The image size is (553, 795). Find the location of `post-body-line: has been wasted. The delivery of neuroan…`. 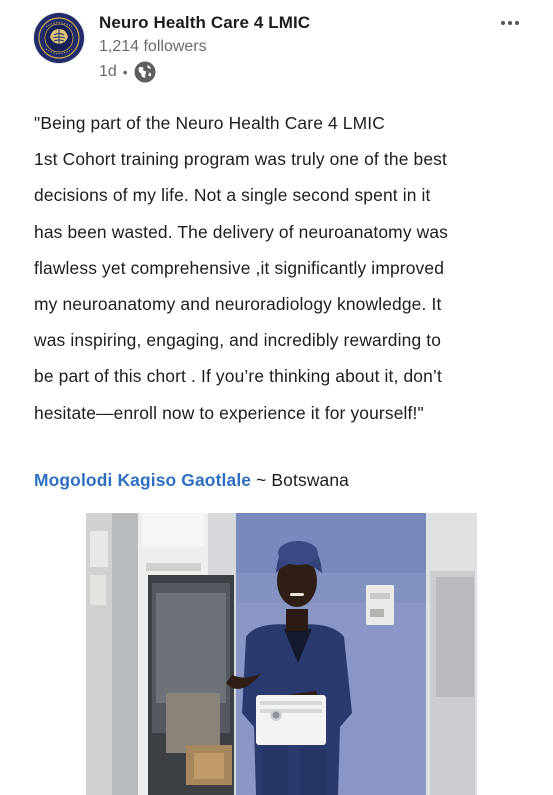

post-body-line: has been wasted. The delivery of neuroan… is located at coordinates (241, 231).